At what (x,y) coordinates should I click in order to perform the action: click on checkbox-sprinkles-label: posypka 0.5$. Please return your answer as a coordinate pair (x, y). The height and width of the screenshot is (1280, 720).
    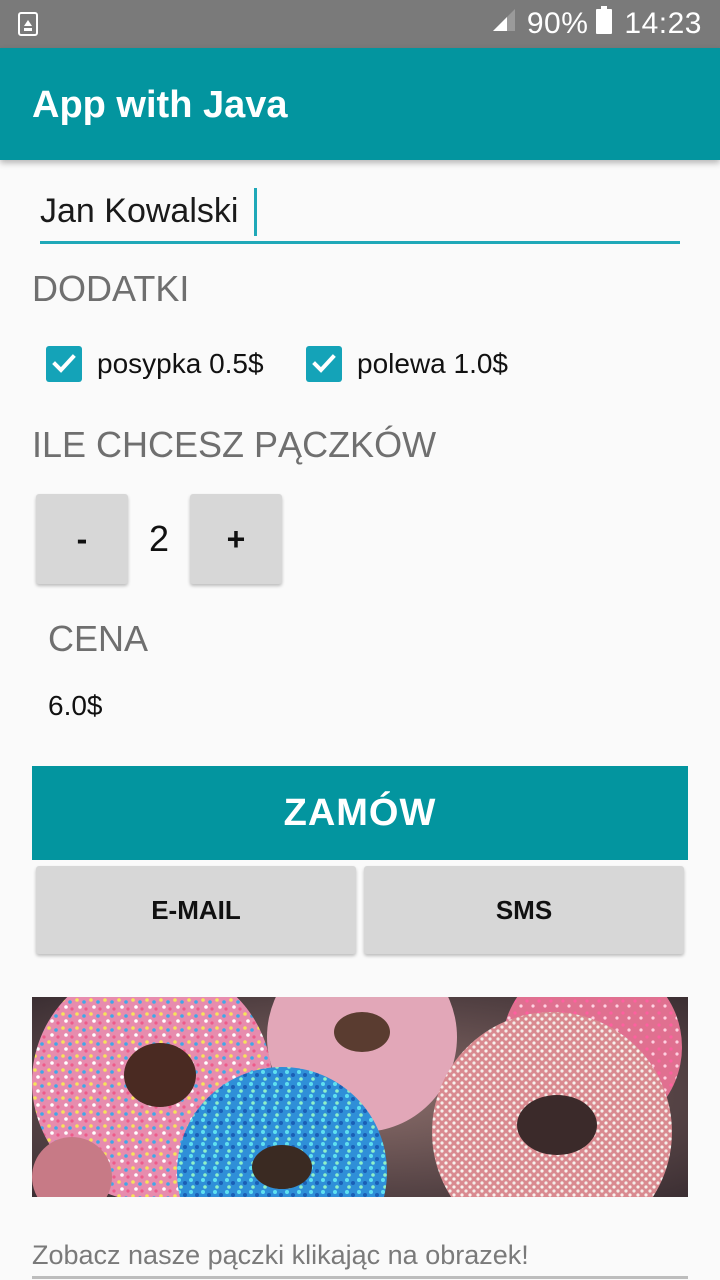
    Looking at the image, I should click on (180, 363).